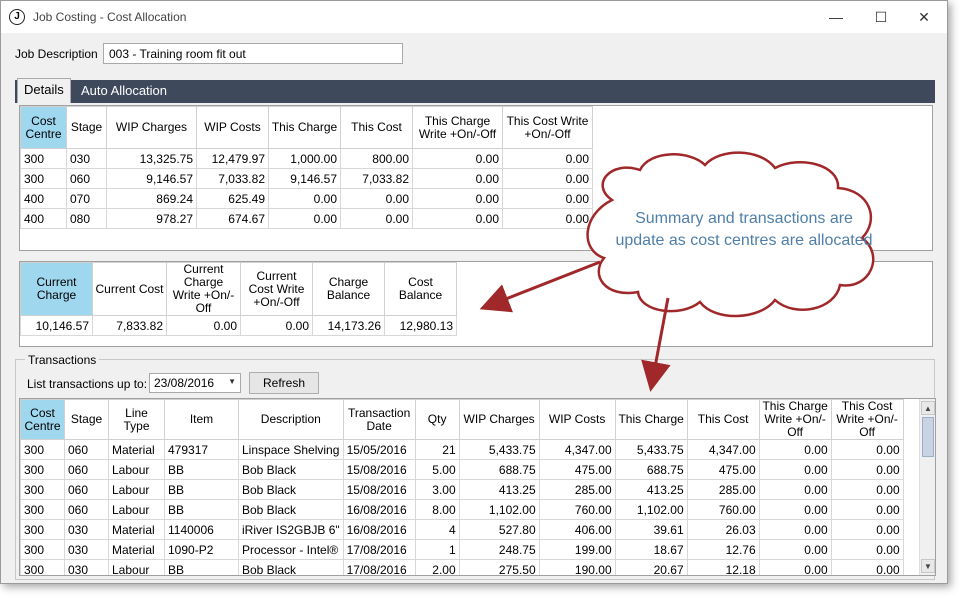 The image size is (964, 599). Describe the element at coordinates (86, 198) in the screenshot. I see `table-cell: 070` at that location.